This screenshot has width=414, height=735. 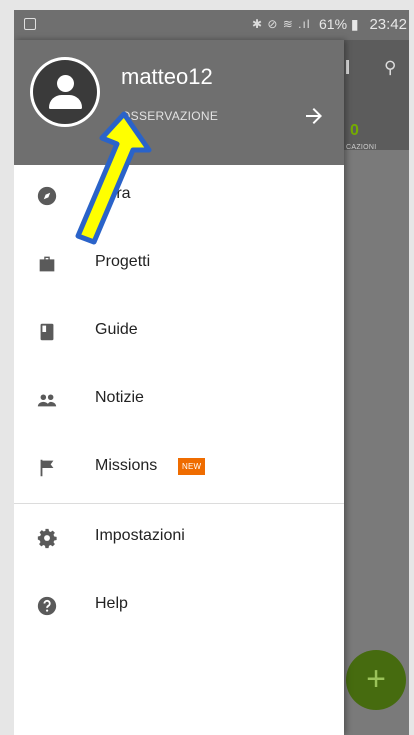 I want to click on drawer-header: matteo12 OSSERVAZIONE, so click(x=179, y=102).